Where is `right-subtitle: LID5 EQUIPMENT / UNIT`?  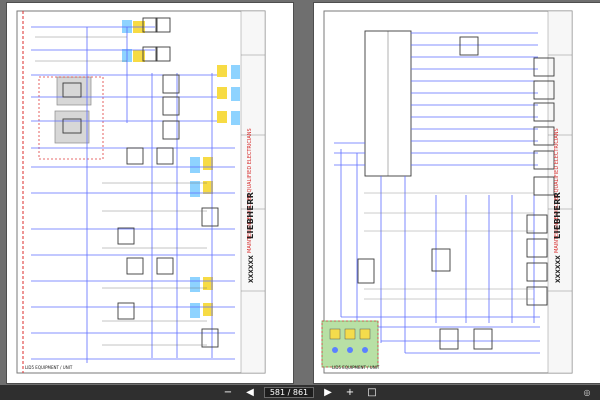
right-subtitle: LID5 EQUIPMENT / UNIT is located at coordinates (356, 367).